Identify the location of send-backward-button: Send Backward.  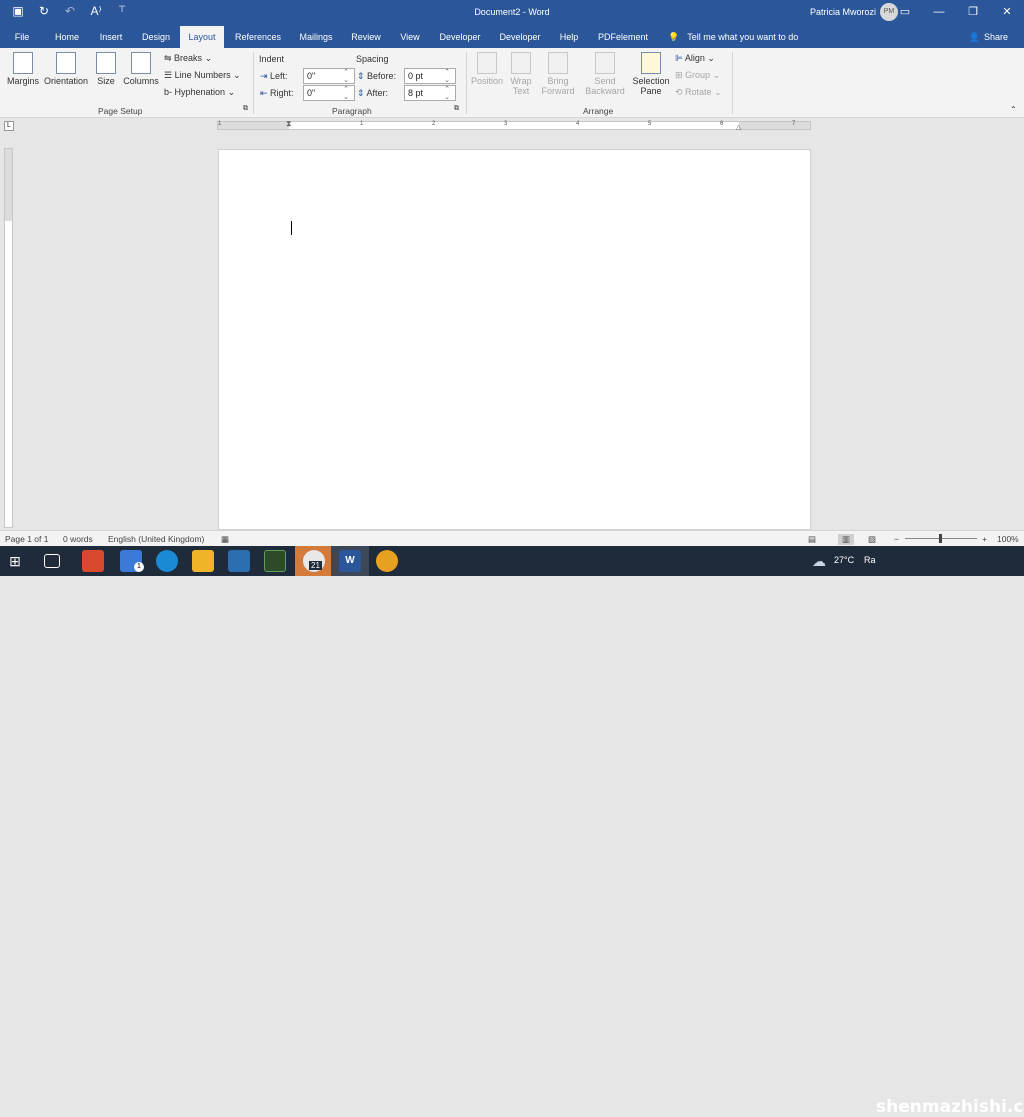
(605, 74).